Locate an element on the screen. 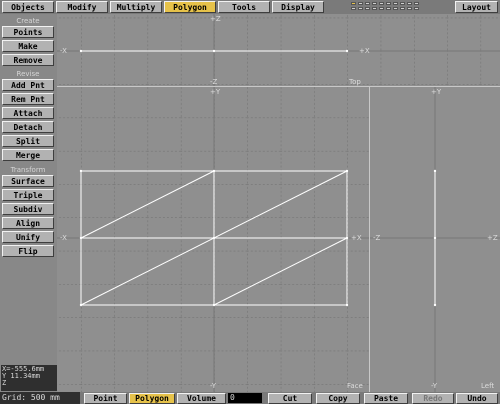  readout-z: Z is located at coordinates (4, 383).